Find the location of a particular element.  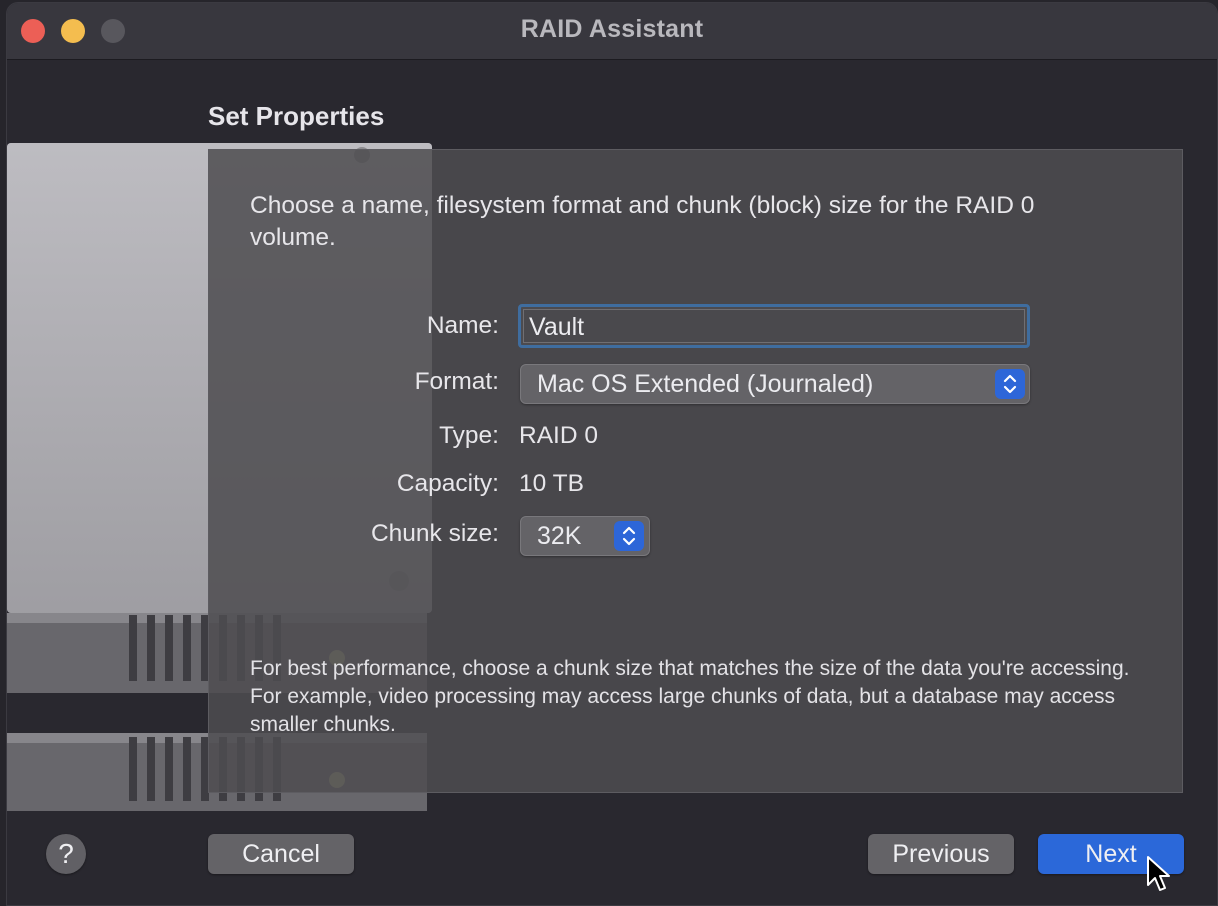

chunk-size-label: Chunk size: is located at coordinates (434, 533).